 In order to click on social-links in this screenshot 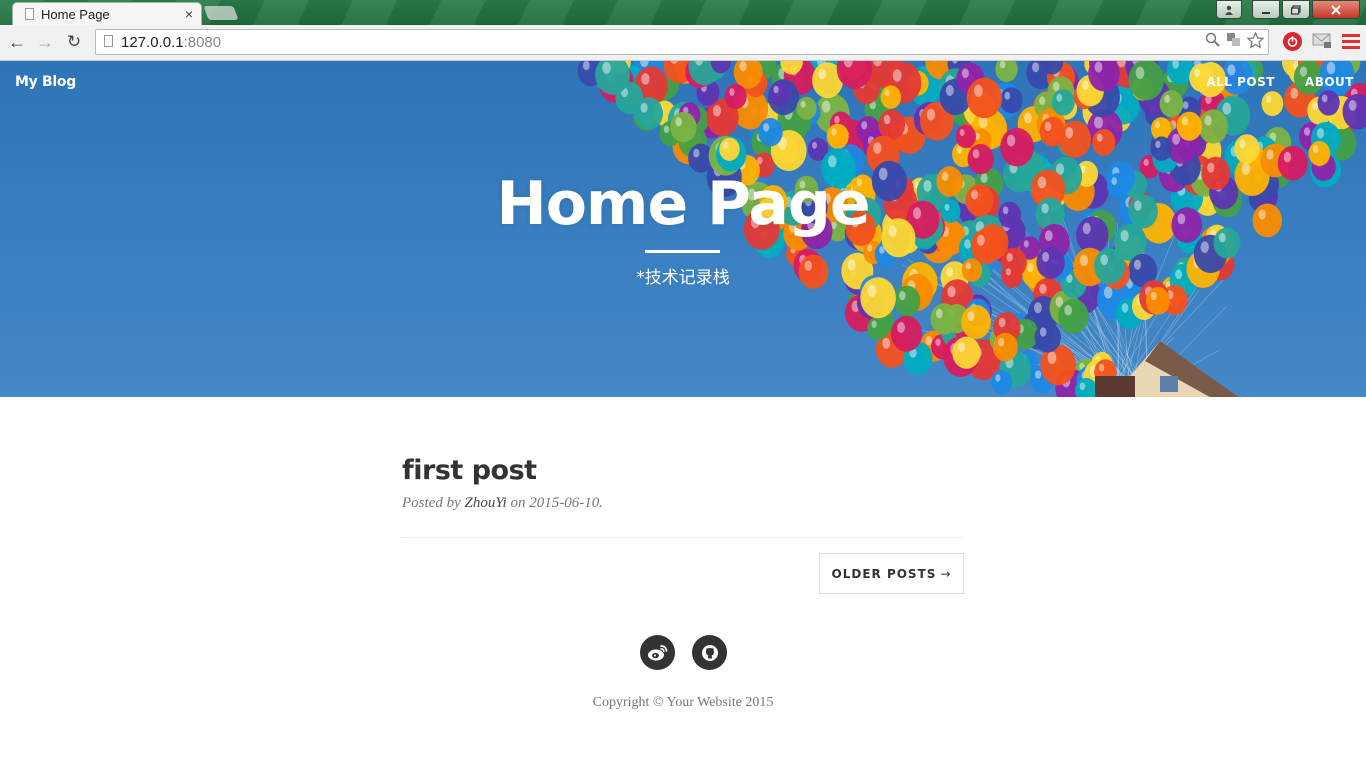, I will do `click(683, 652)`.